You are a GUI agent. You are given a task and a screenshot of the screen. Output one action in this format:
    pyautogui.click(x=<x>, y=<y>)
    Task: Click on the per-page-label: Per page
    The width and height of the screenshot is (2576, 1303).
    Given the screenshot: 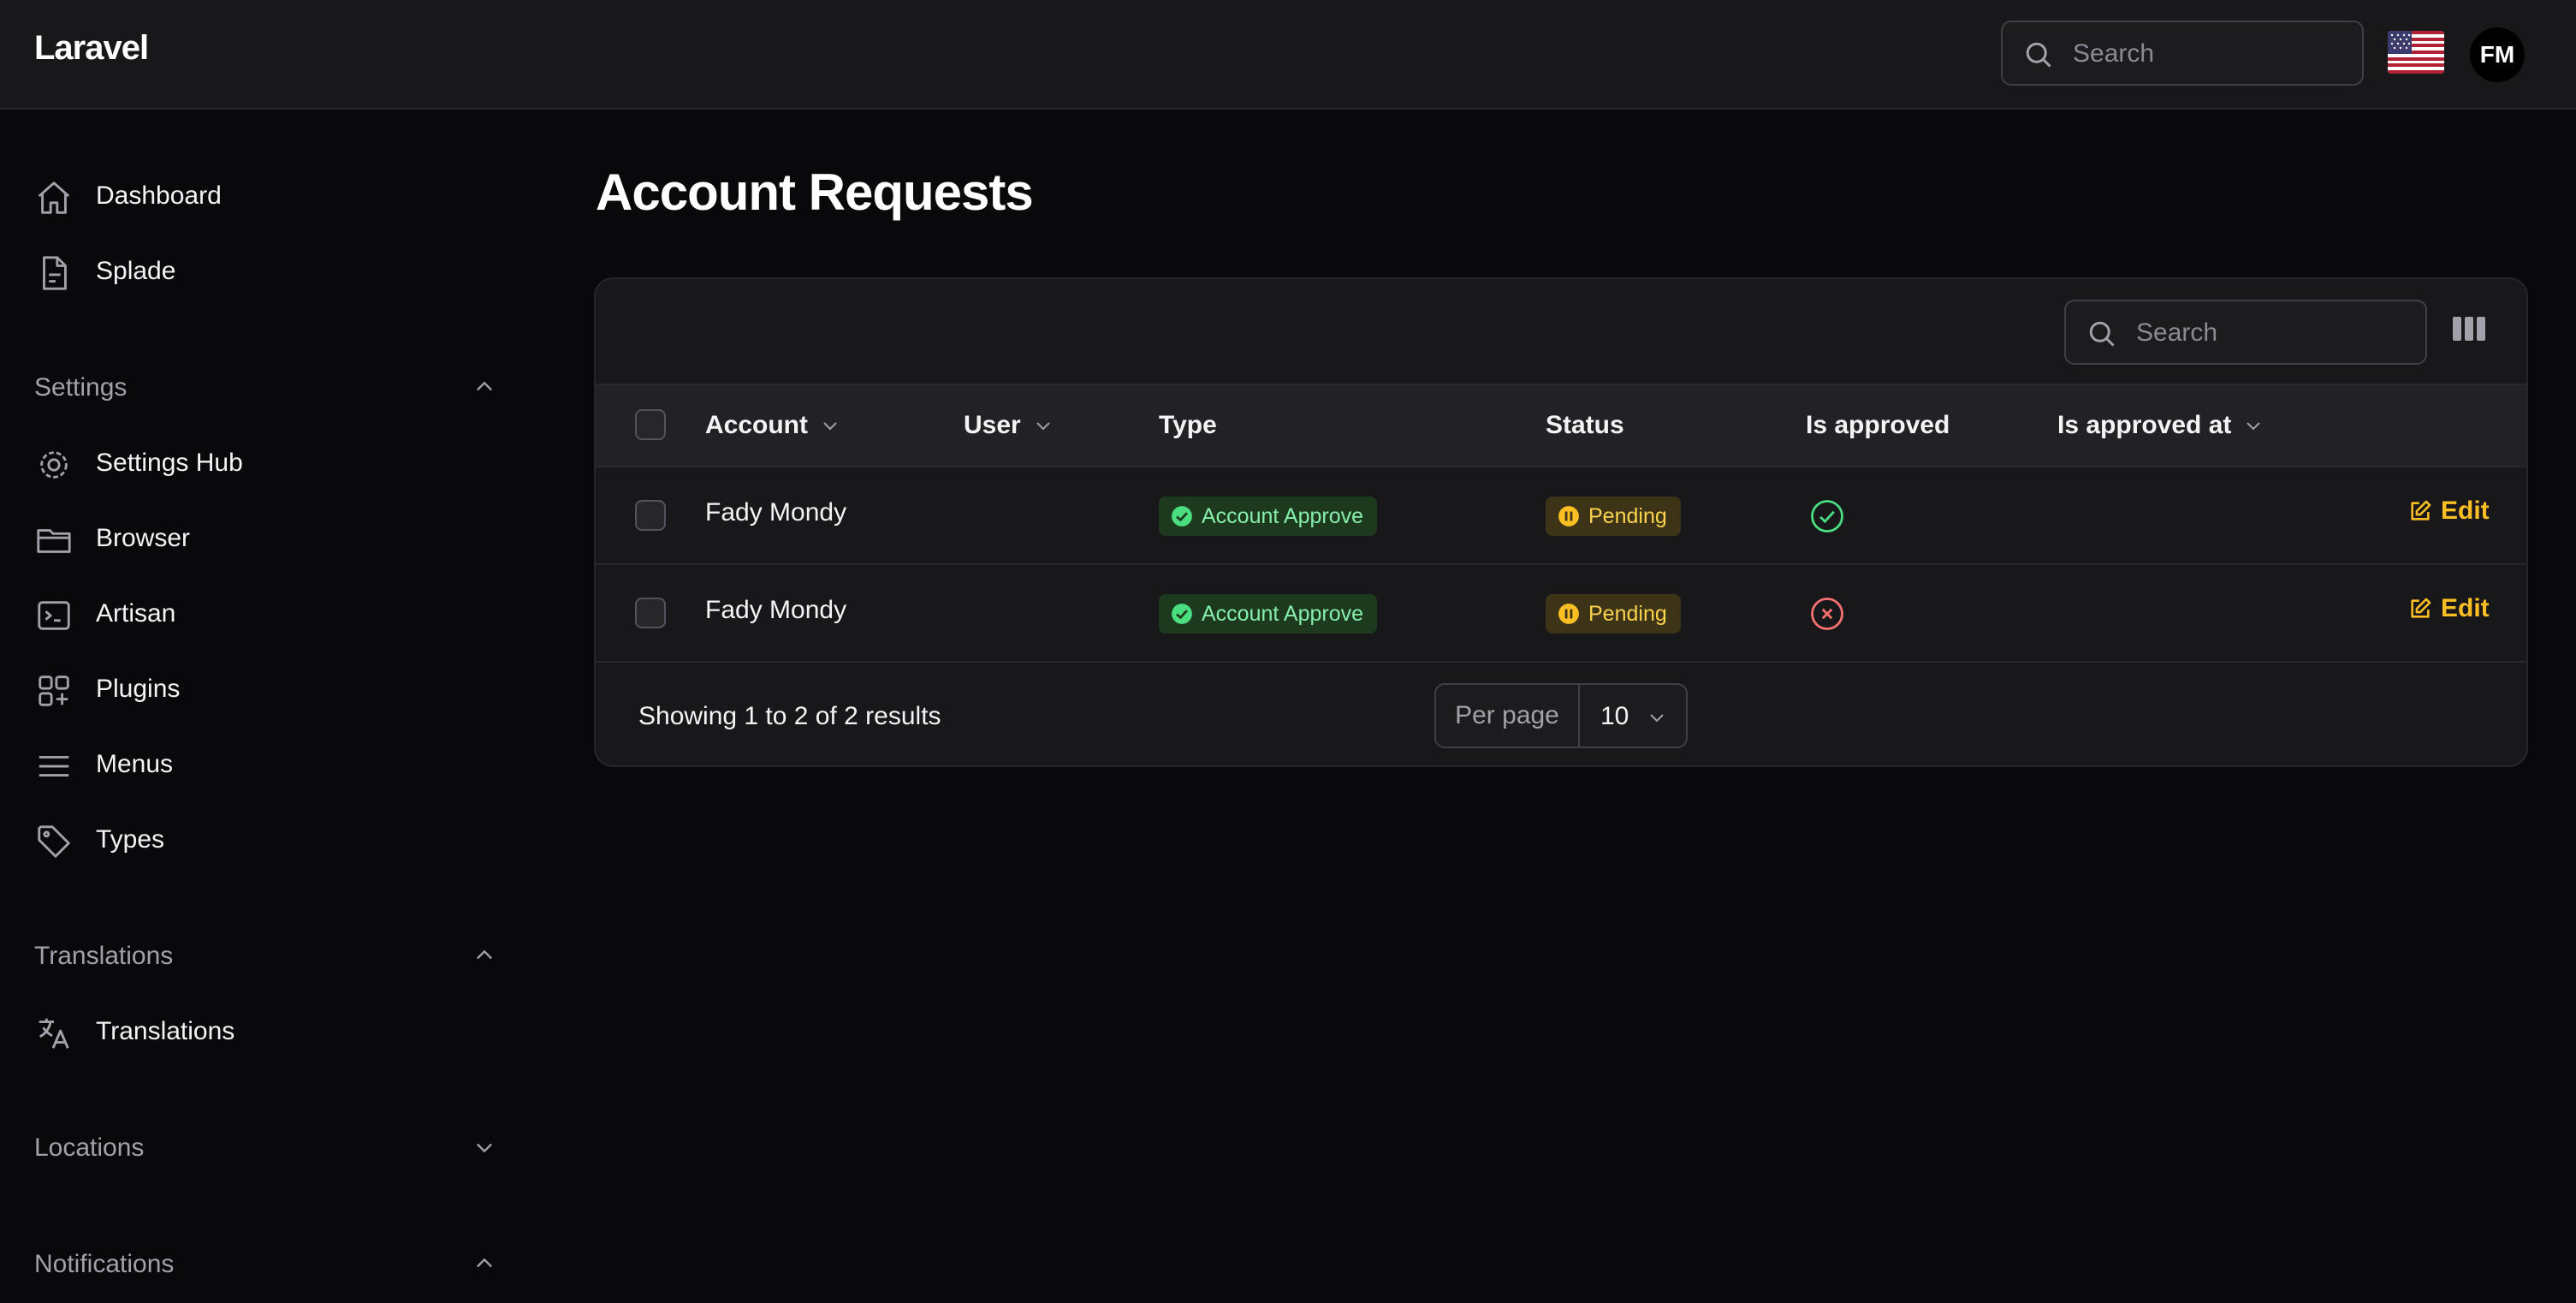 What is the action you would take?
    pyautogui.click(x=1508, y=716)
    